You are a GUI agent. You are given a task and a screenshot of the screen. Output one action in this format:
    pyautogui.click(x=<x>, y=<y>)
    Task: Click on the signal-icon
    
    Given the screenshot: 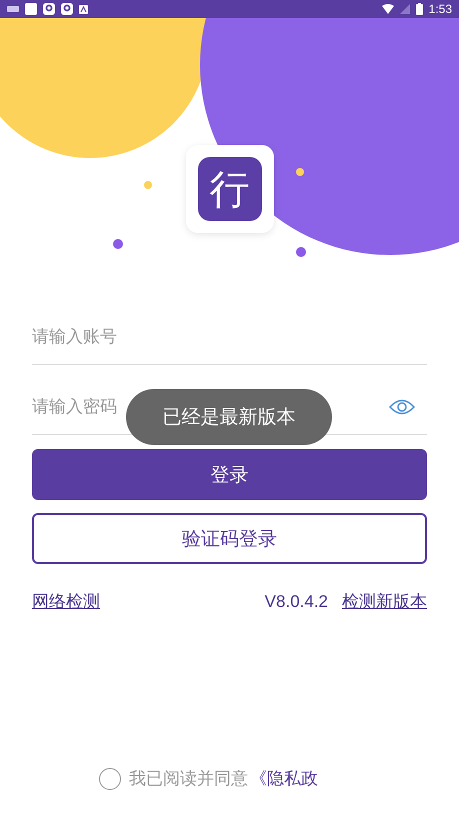 What is the action you would take?
    pyautogui.click(x=405, y=9)
    